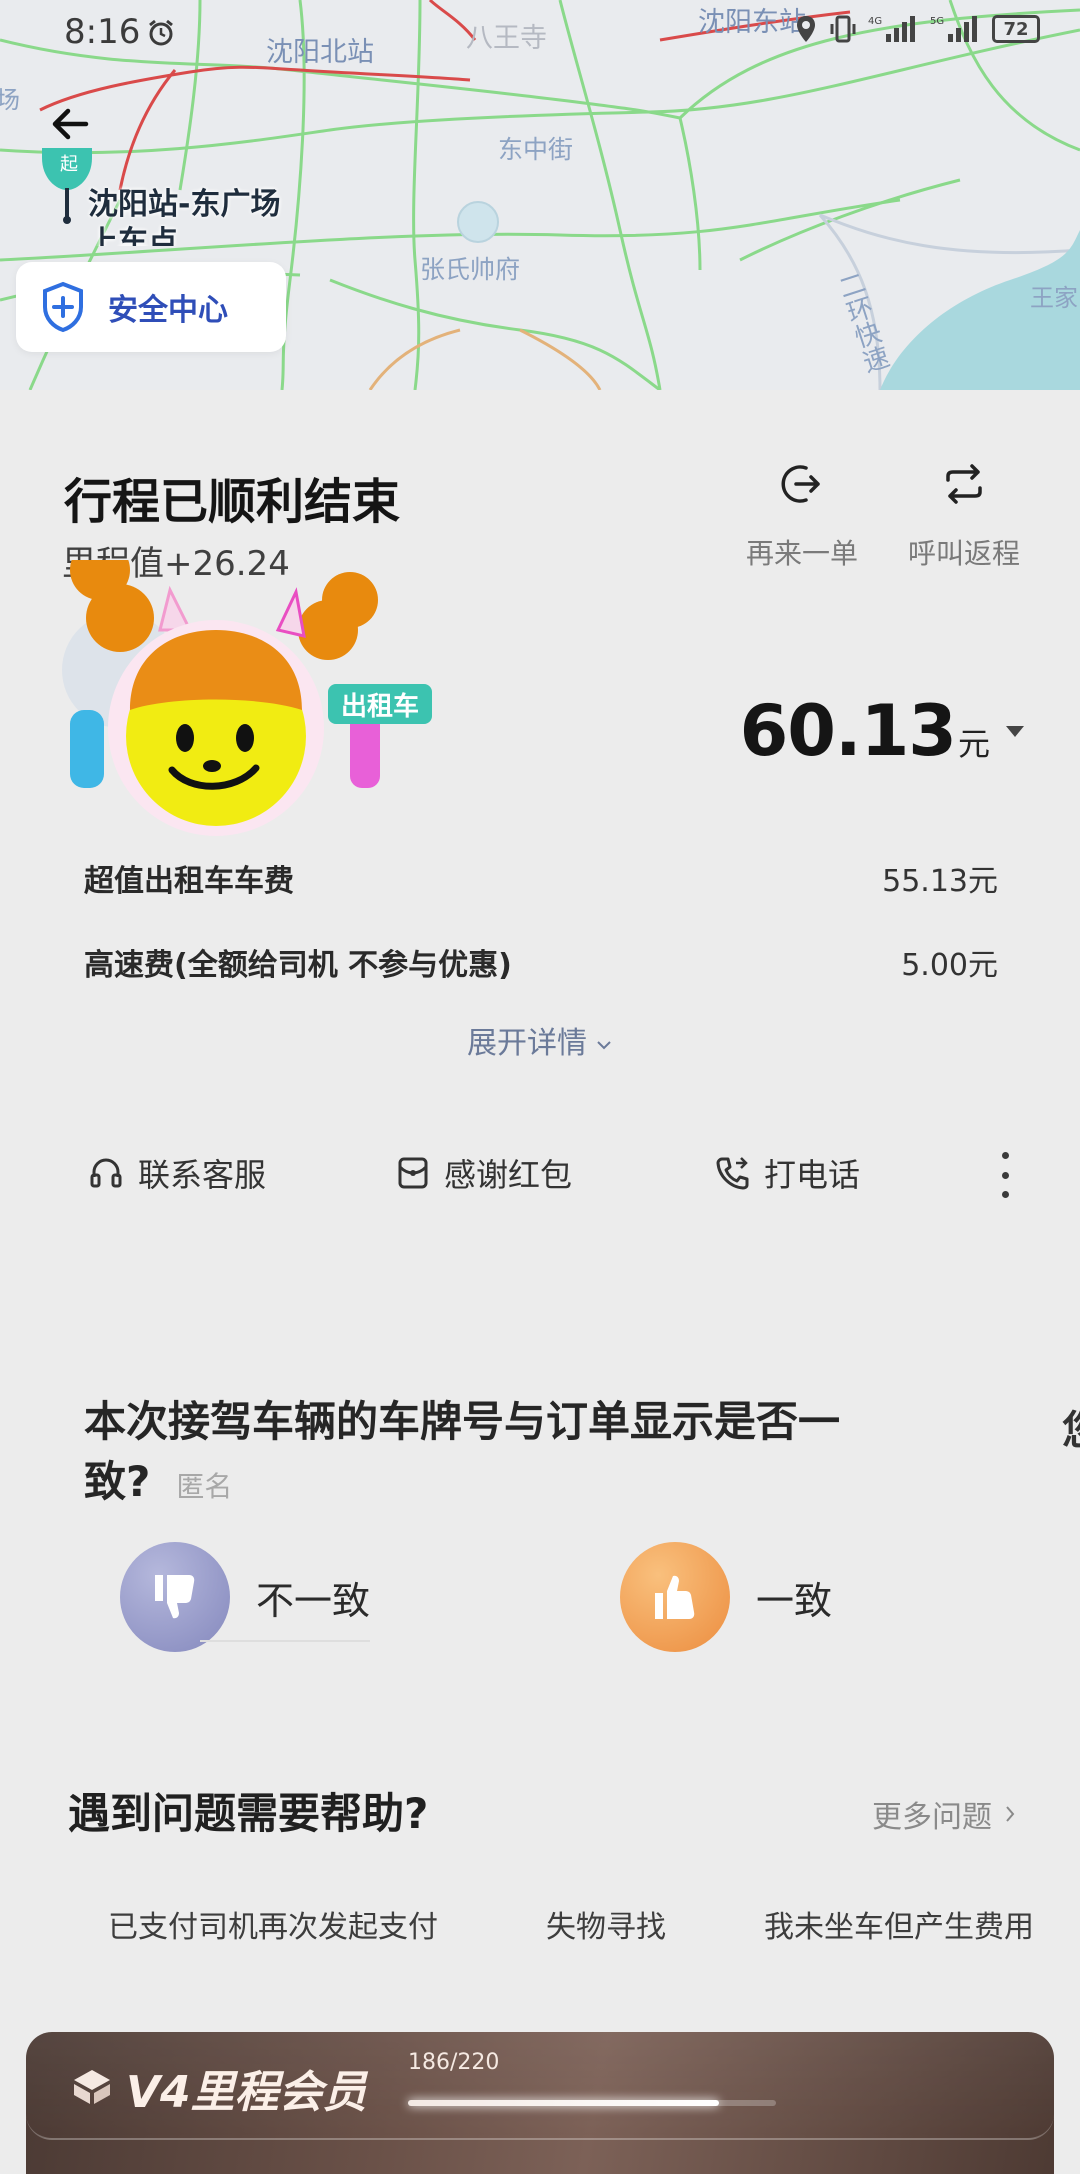 The image size is (1080, 2174). Describe the element at coordinates (506, 38) in the screenshot. I see `map-label-bawangsi: 八王寺` at that location.